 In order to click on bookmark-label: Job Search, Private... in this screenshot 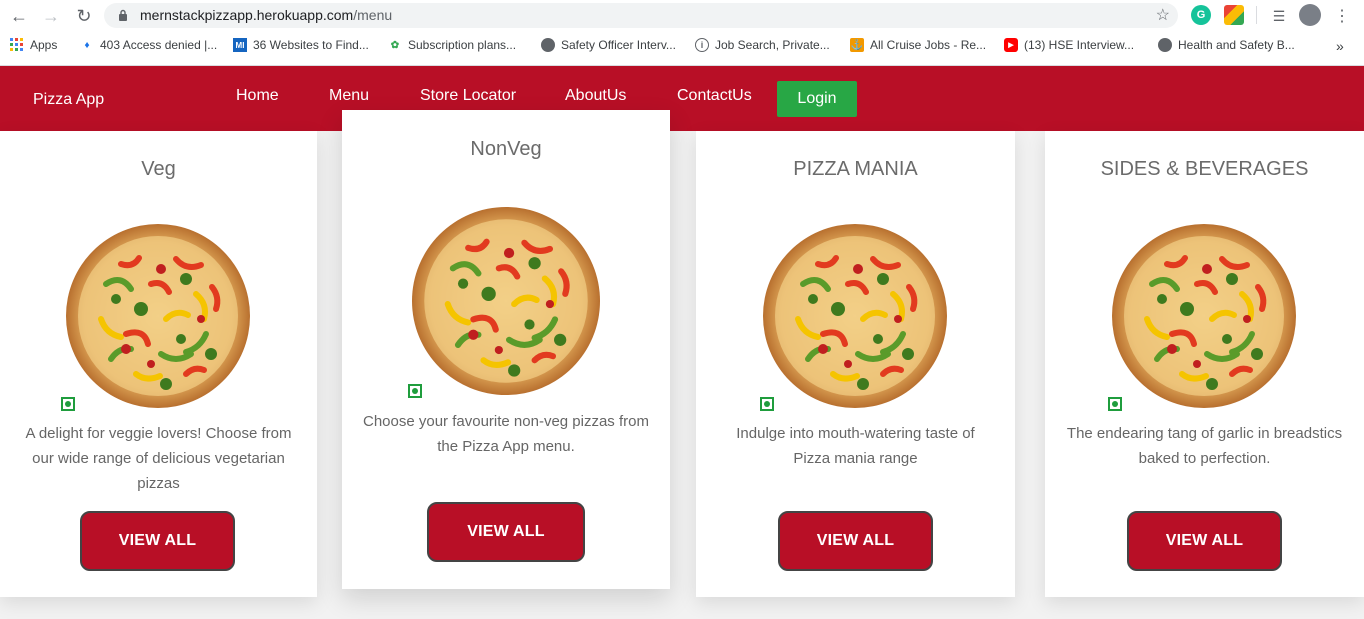, I will do `click(772, 45)`.